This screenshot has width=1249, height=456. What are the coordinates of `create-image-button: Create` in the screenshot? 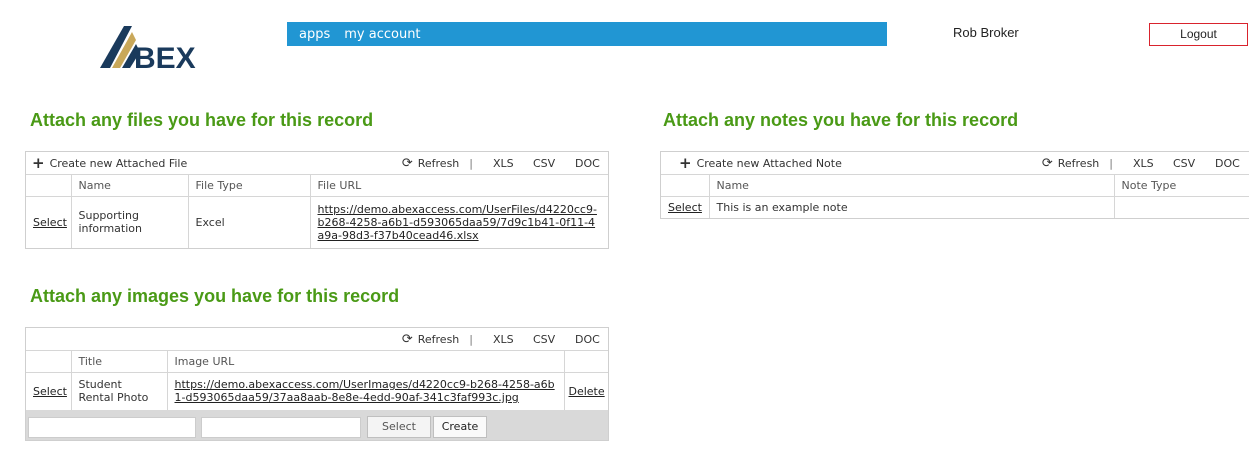 It's located at (460, 427).